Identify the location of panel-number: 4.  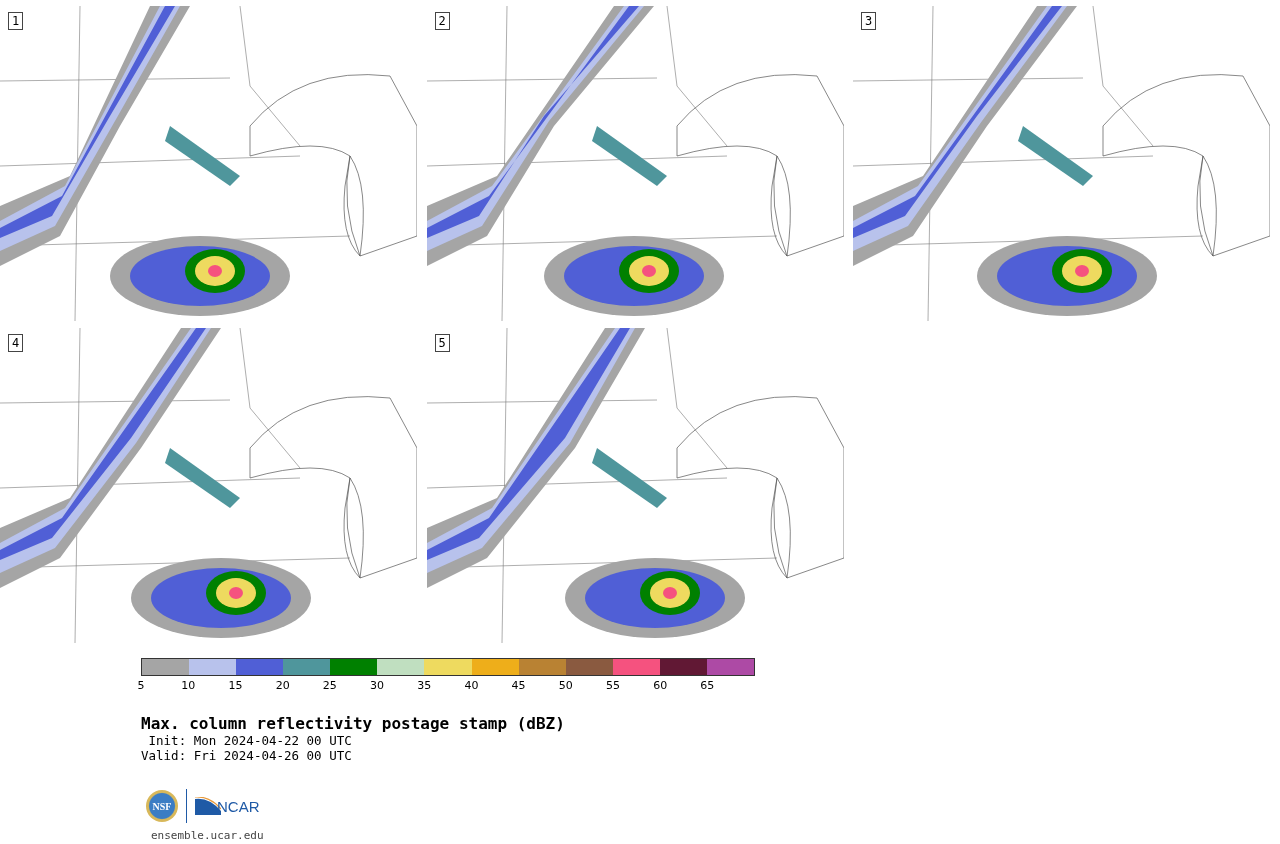
(16, 343).